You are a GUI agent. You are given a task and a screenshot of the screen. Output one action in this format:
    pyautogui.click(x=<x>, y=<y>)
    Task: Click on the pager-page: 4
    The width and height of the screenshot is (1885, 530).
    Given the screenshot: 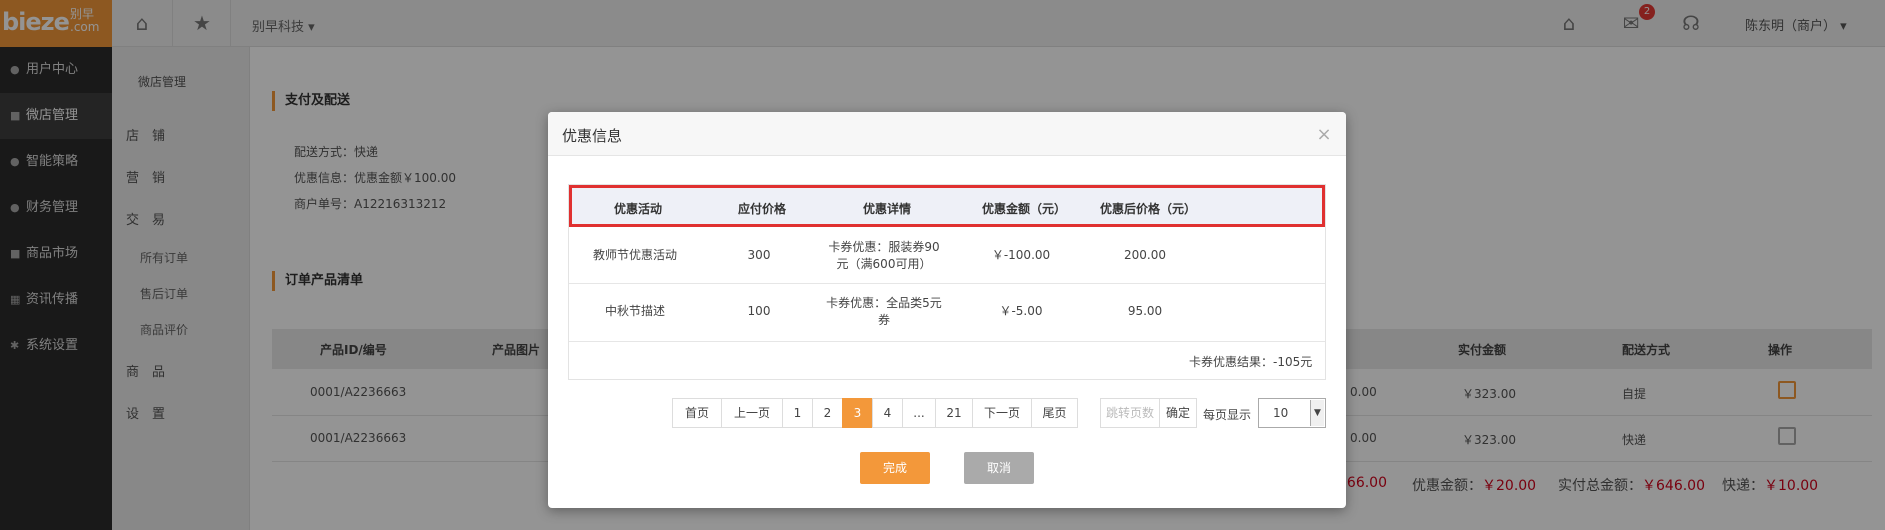 What is the action you would take?
    pyautogui.click(x=887, y=413)
    